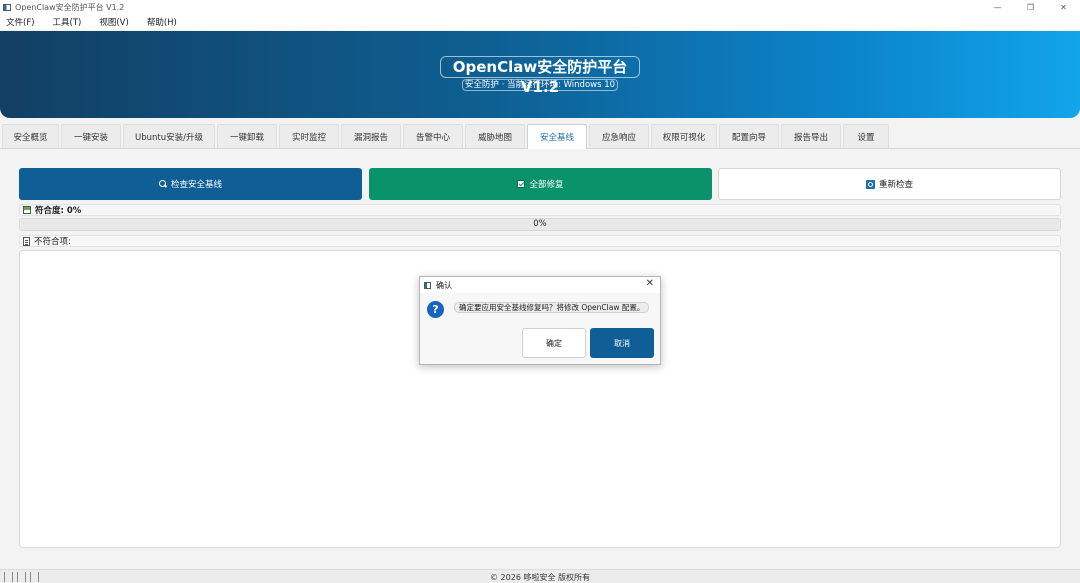  What do you see at coordinates (371, 136) in the screenshot?
I see `tab-5: 漏洞报告` at bounding box center [371, 136].